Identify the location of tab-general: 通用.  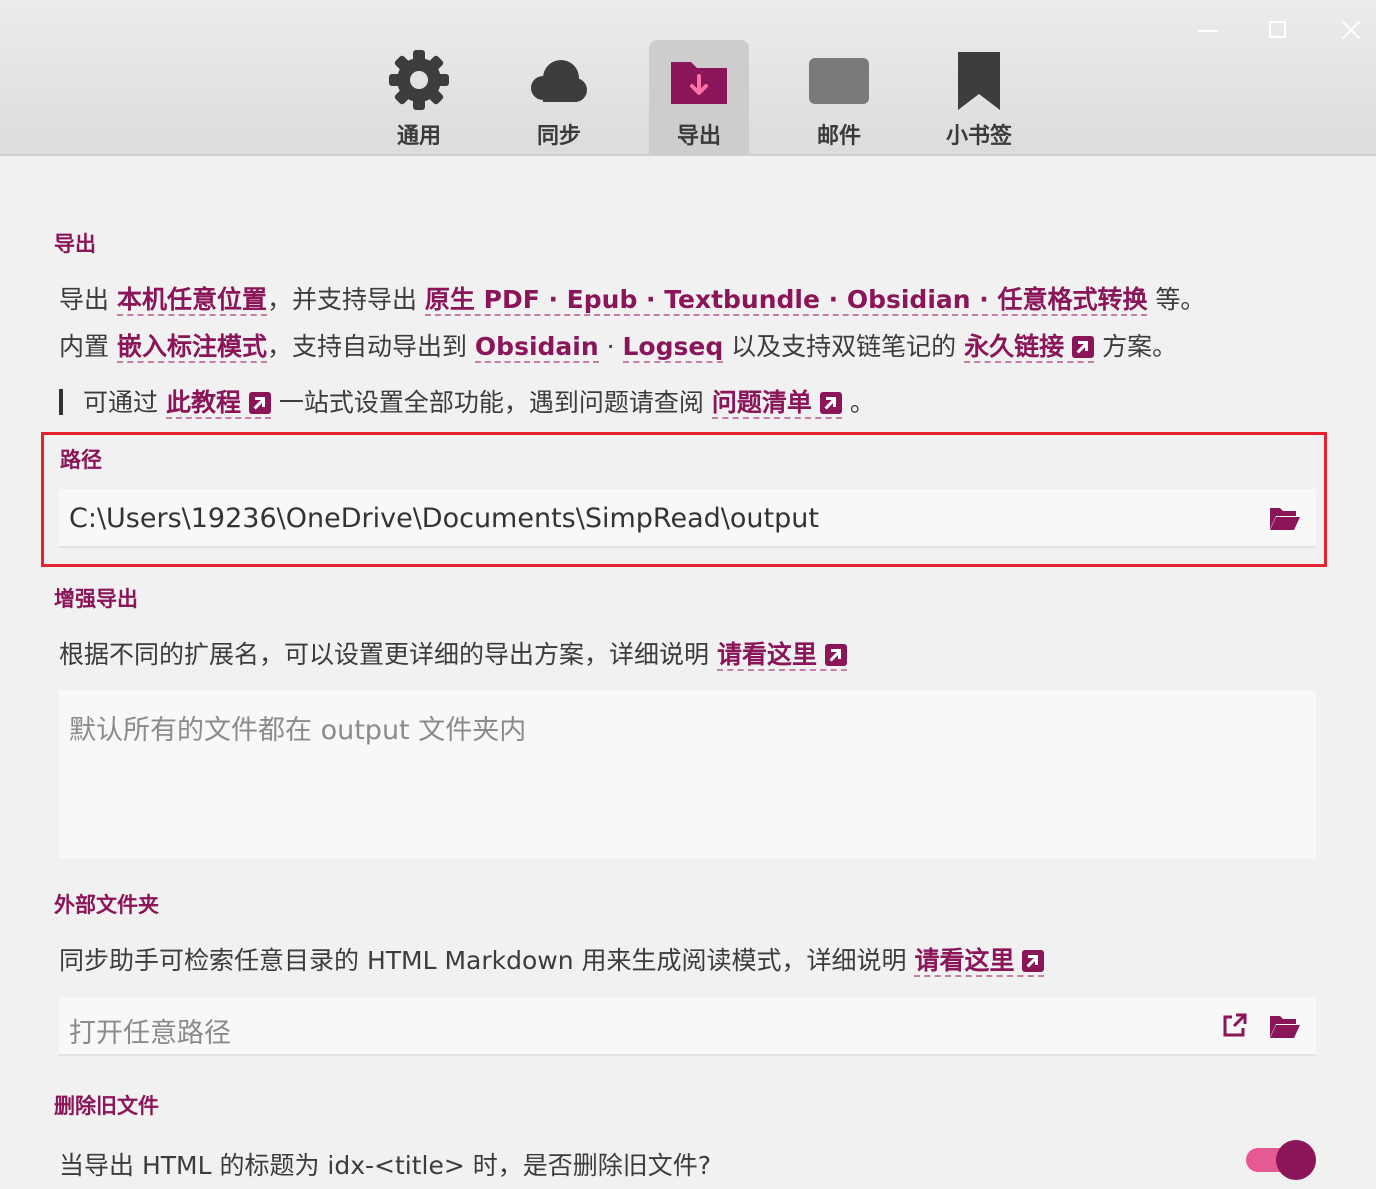
(419, 97).